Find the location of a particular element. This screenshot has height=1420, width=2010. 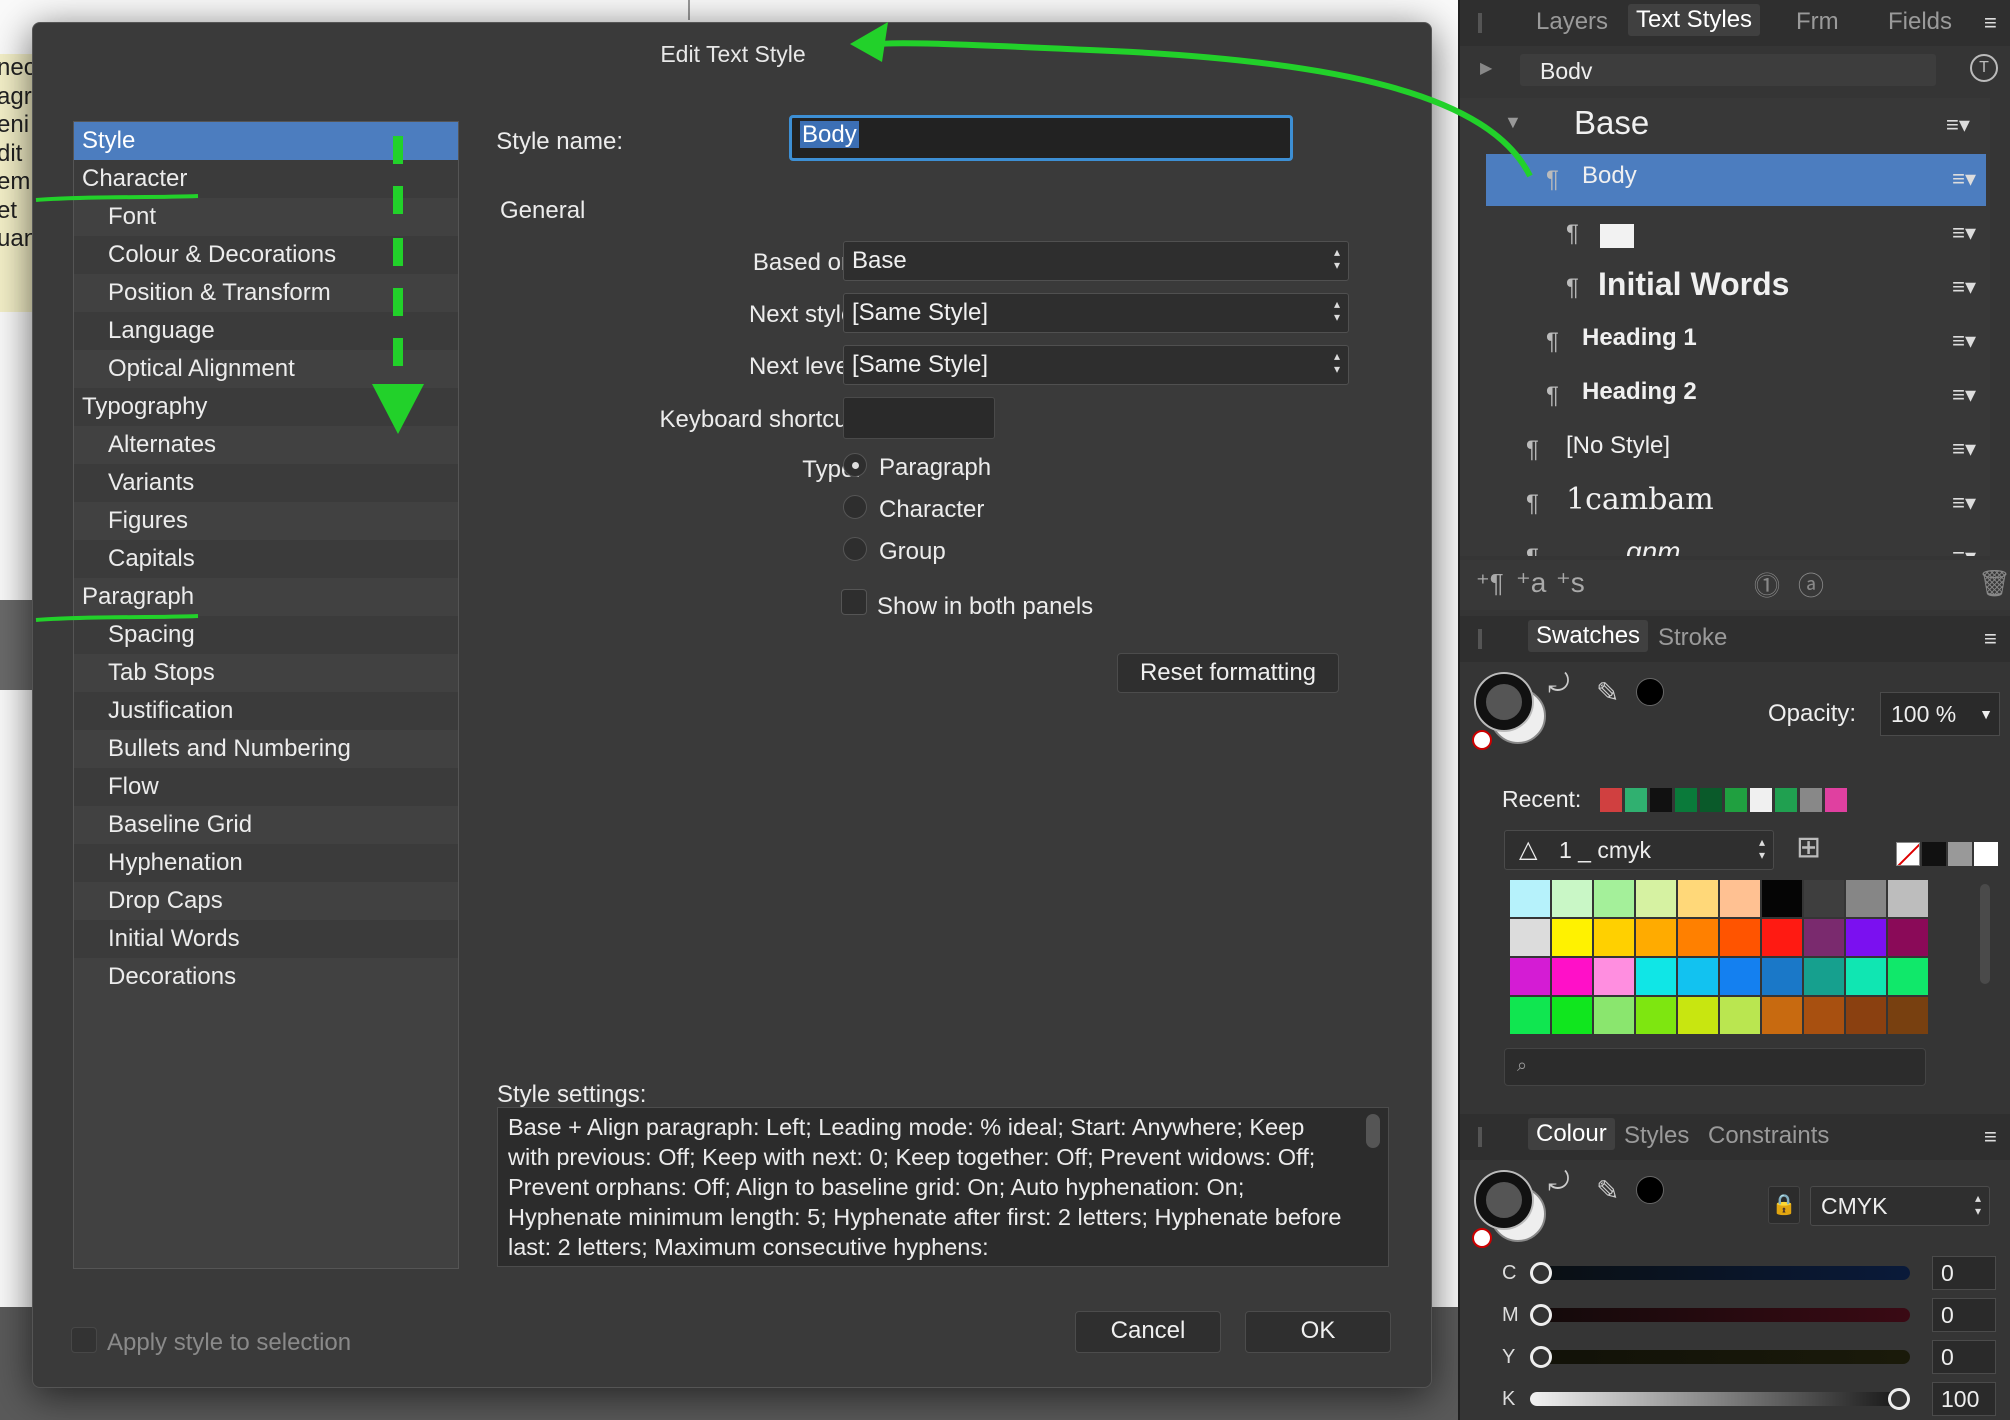

text-style-row: ¶ Heading 1 ≡▾ is located at coordinates (1736, 342).